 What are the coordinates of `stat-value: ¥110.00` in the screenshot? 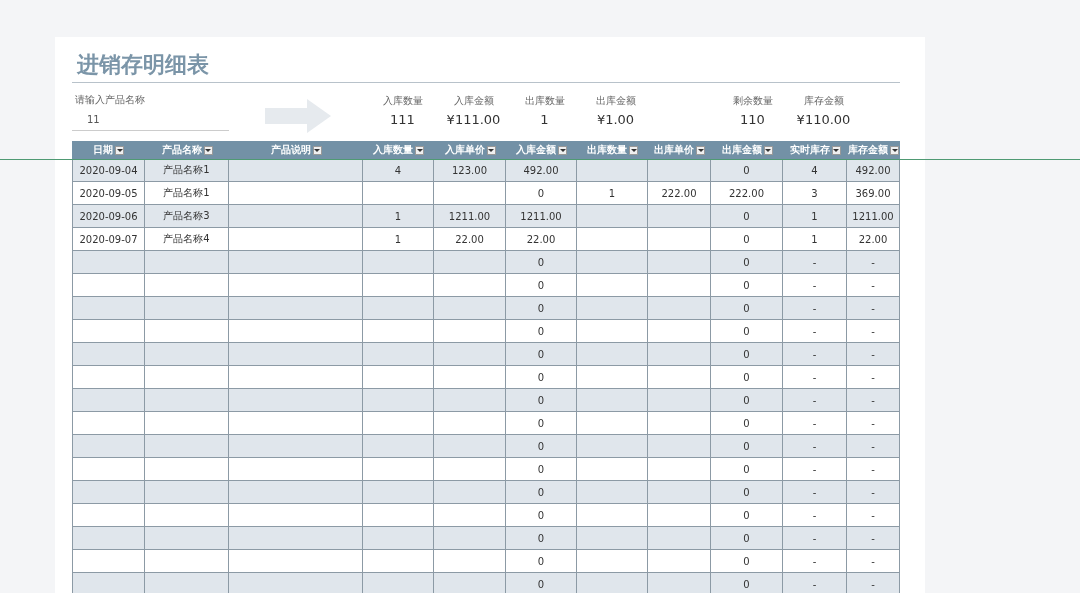 It's located at (823, 119).